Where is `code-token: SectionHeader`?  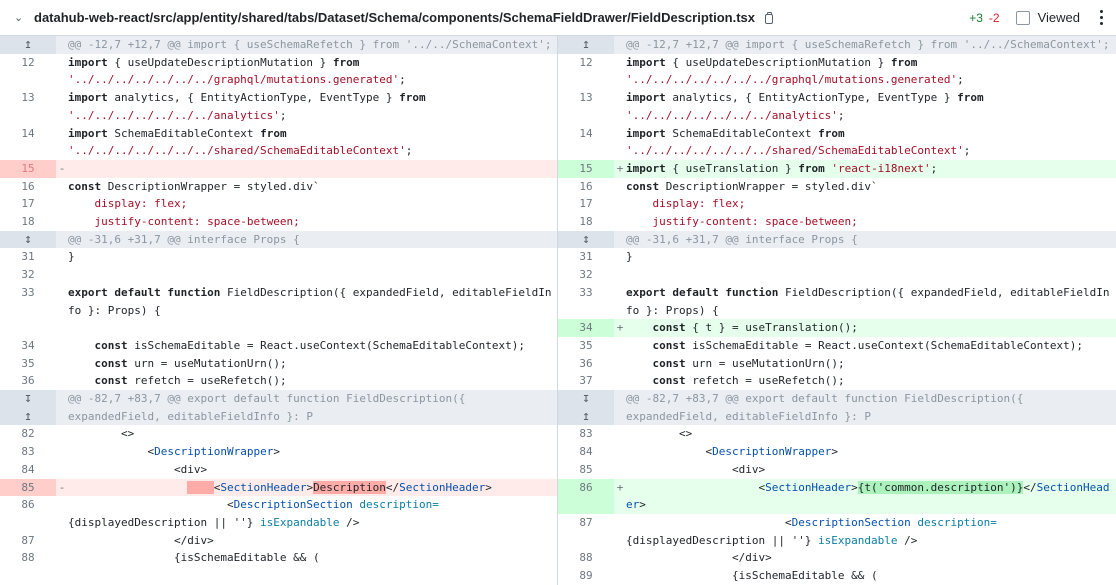 code-token: SectionHeader is located at coordinates (808, 487).